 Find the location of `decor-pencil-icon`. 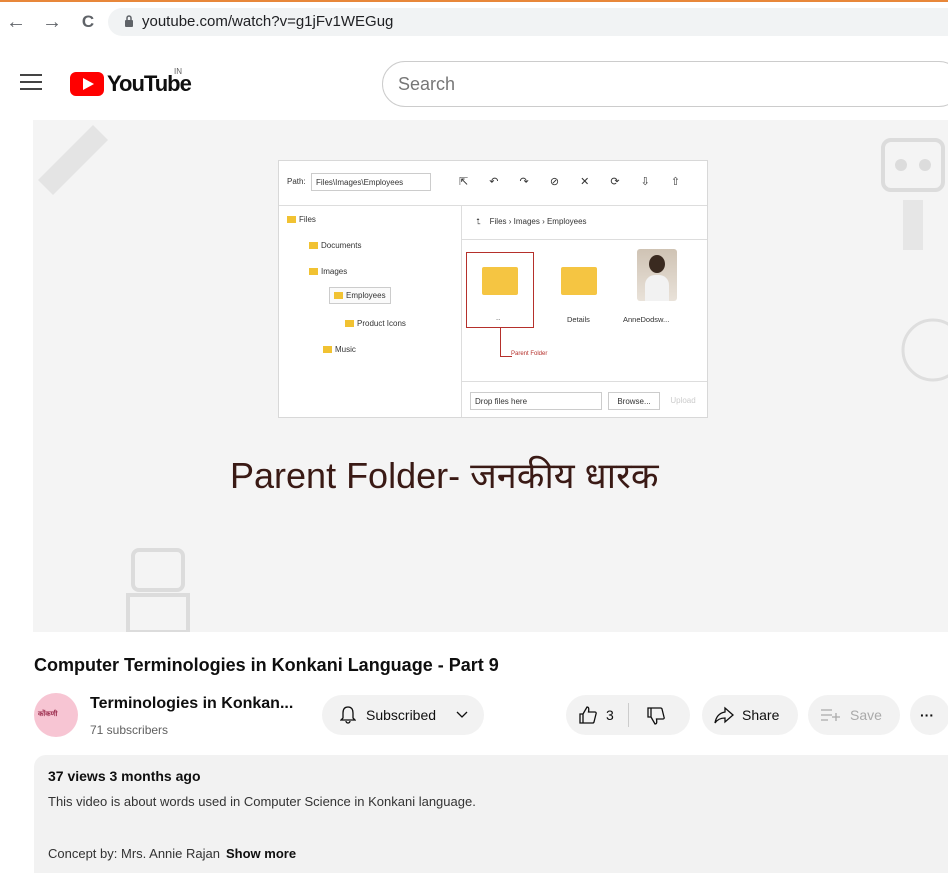

decor-pencil-icon is located at coordinates (73, 160).